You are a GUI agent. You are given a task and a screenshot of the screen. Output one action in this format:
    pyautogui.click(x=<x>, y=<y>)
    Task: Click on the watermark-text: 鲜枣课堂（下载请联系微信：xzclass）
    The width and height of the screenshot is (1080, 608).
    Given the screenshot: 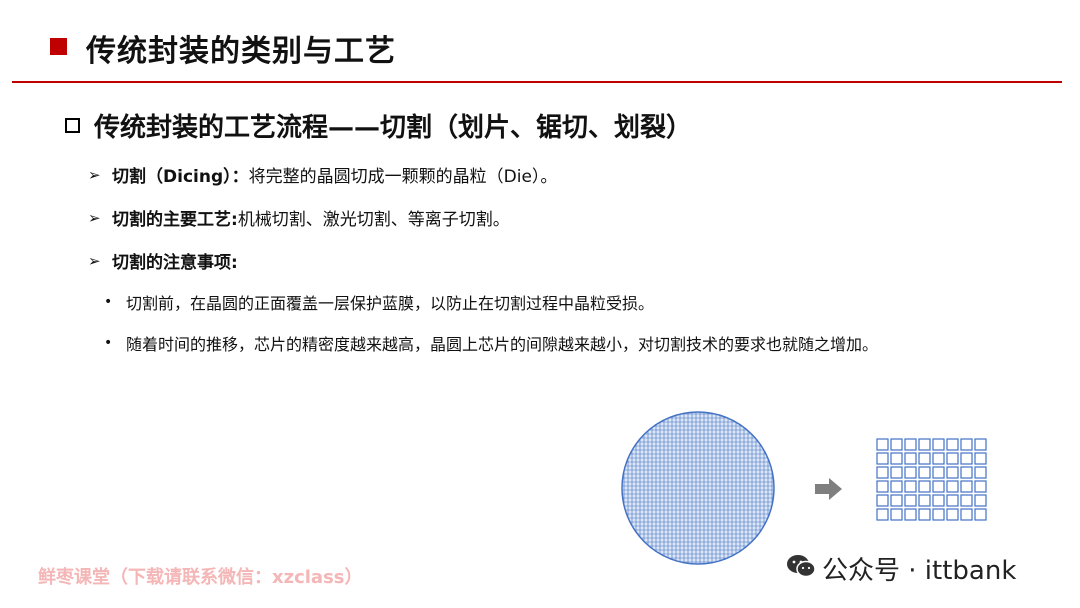 What is the action you would take?
    pyautogui.click(x=200, y=577)
    